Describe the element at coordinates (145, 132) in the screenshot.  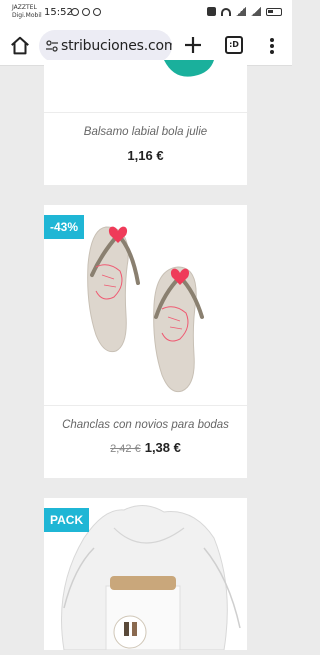
I see `product-name: Balsamo labial bola julie` at that location.